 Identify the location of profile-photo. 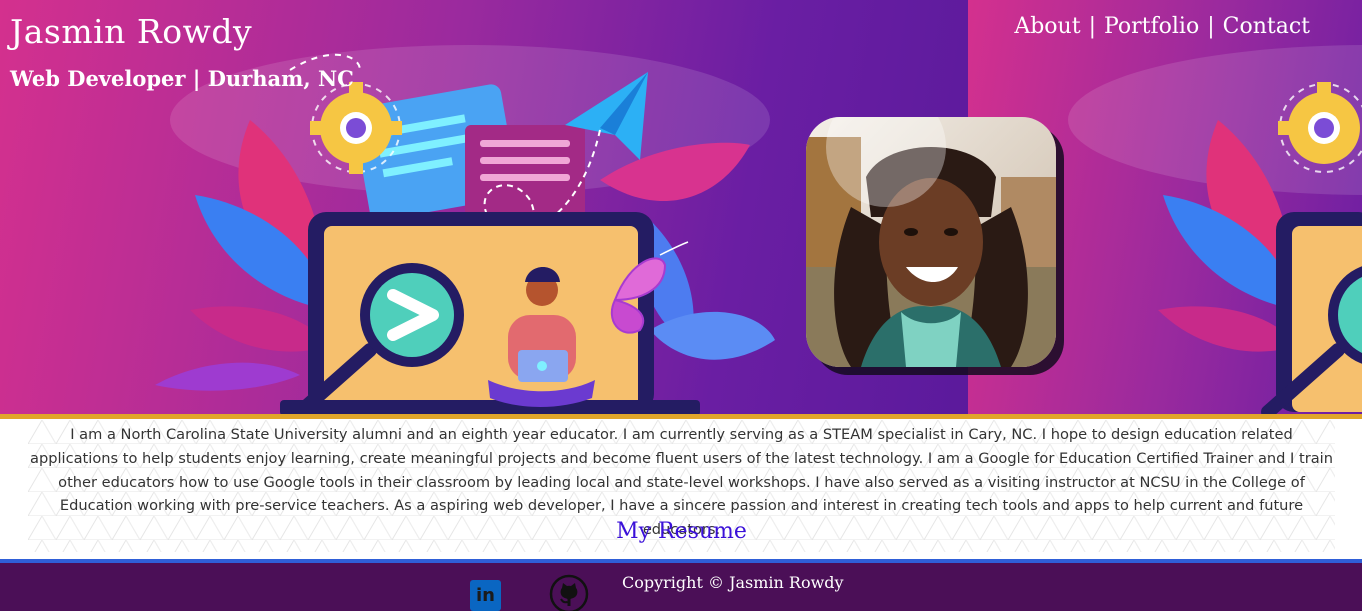
(931, 242).